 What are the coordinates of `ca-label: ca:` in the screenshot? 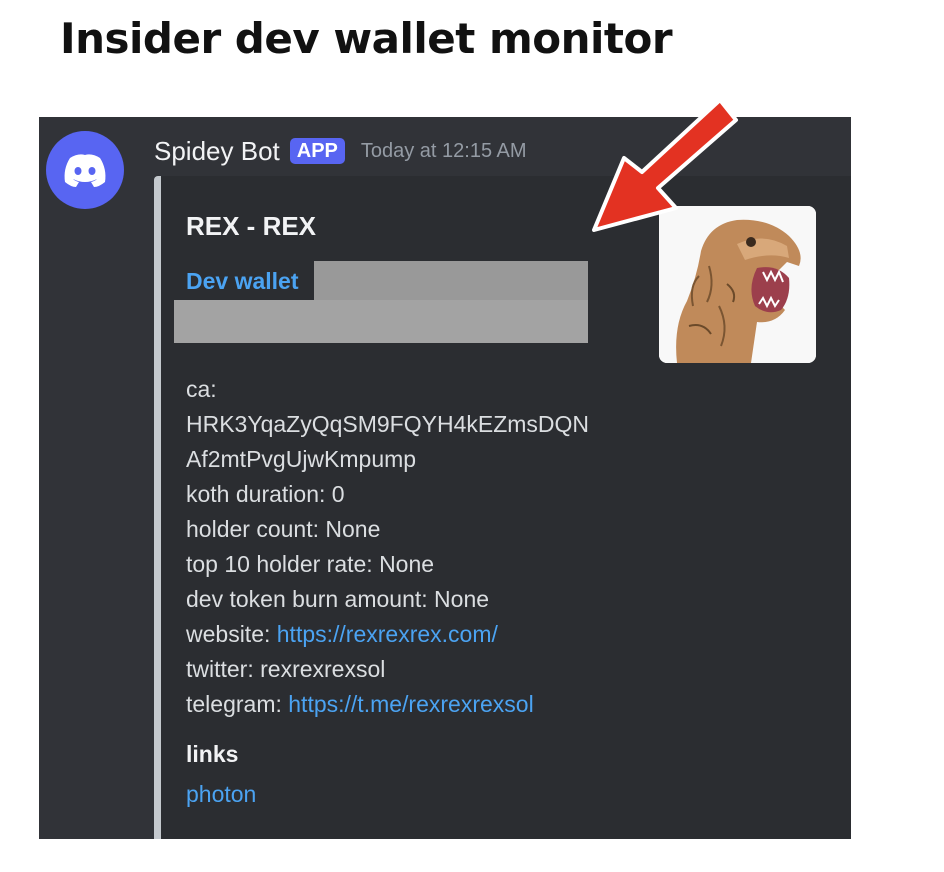 It's located at (201, 389).